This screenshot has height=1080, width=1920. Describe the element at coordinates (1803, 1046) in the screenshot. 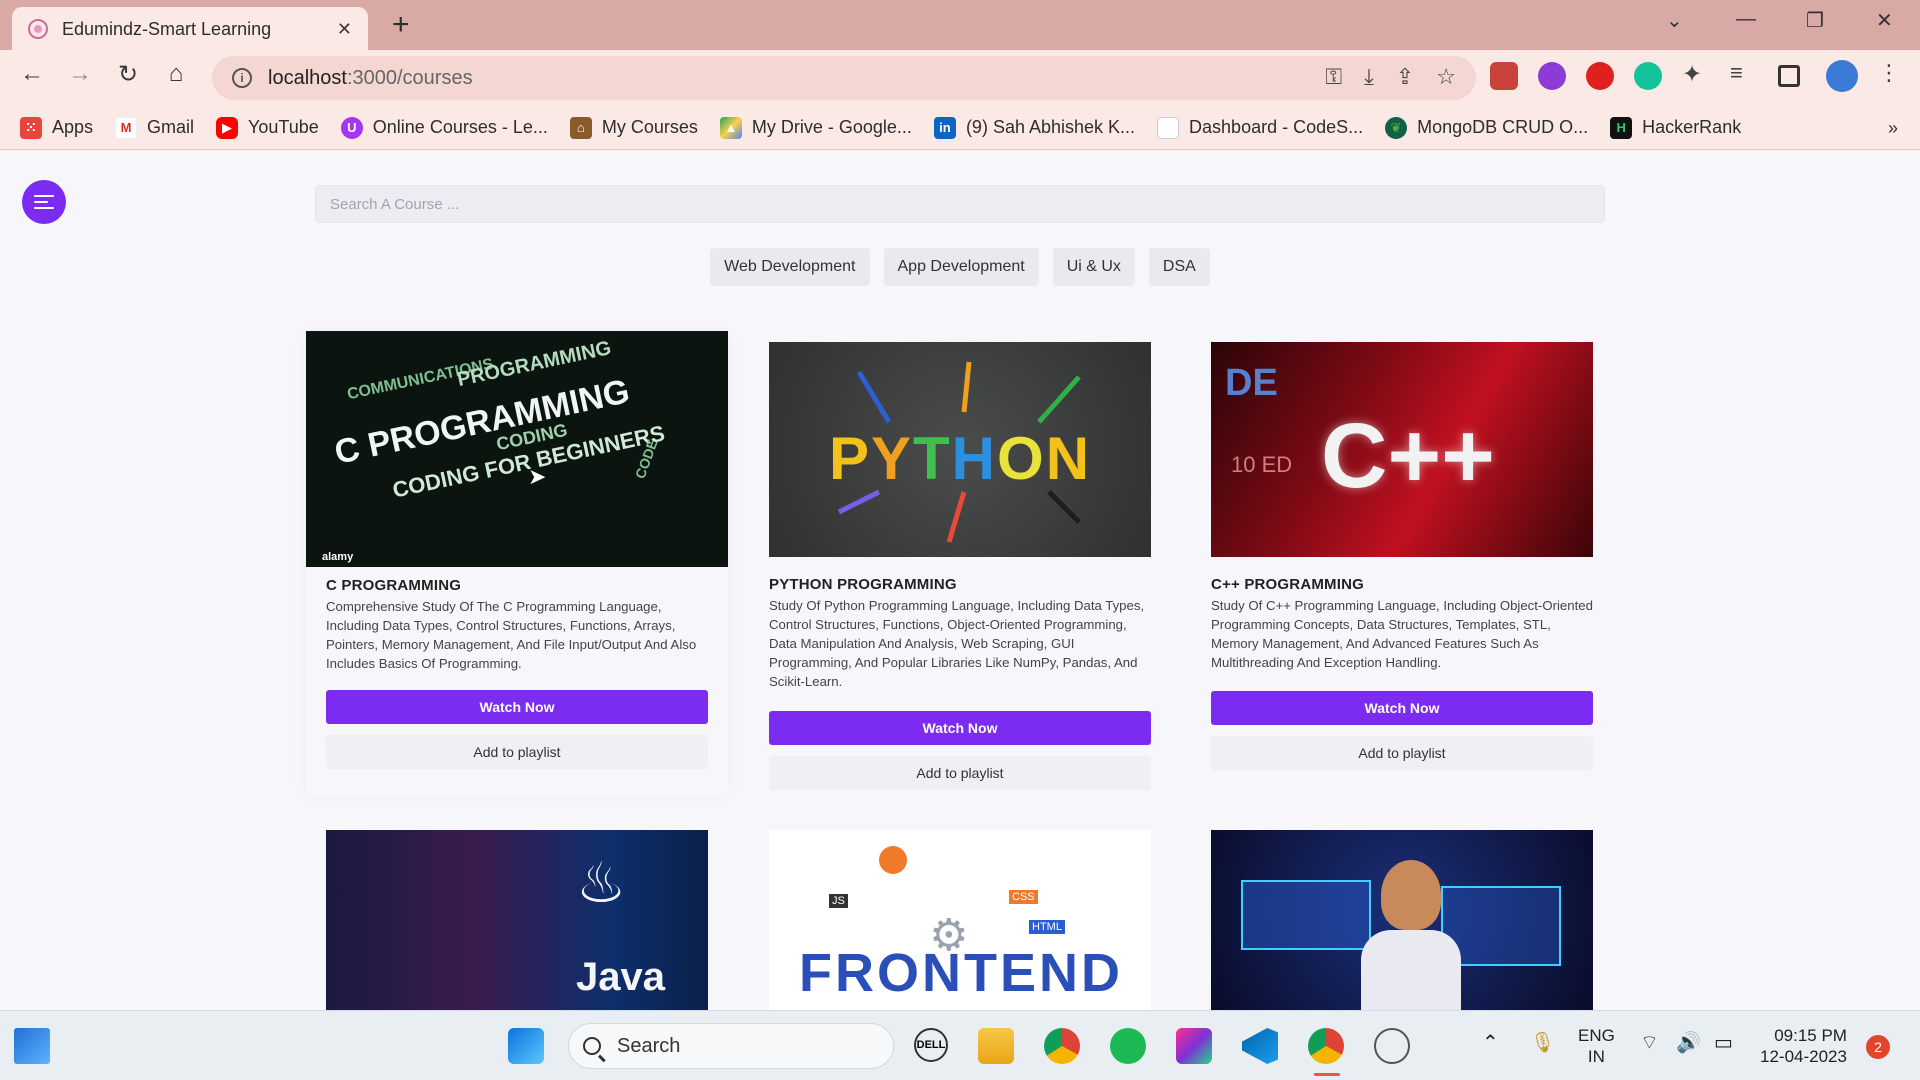

I see `clock: 09:15 PM 12-04-2023` at that location.